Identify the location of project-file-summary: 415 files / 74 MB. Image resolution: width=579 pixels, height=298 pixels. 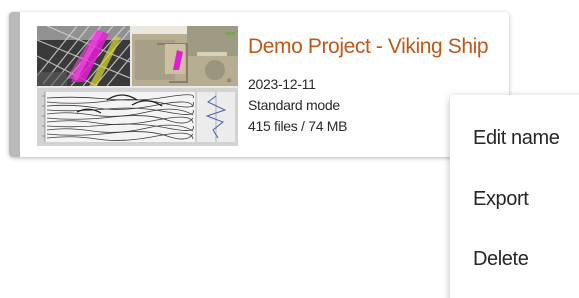
(298, 126).